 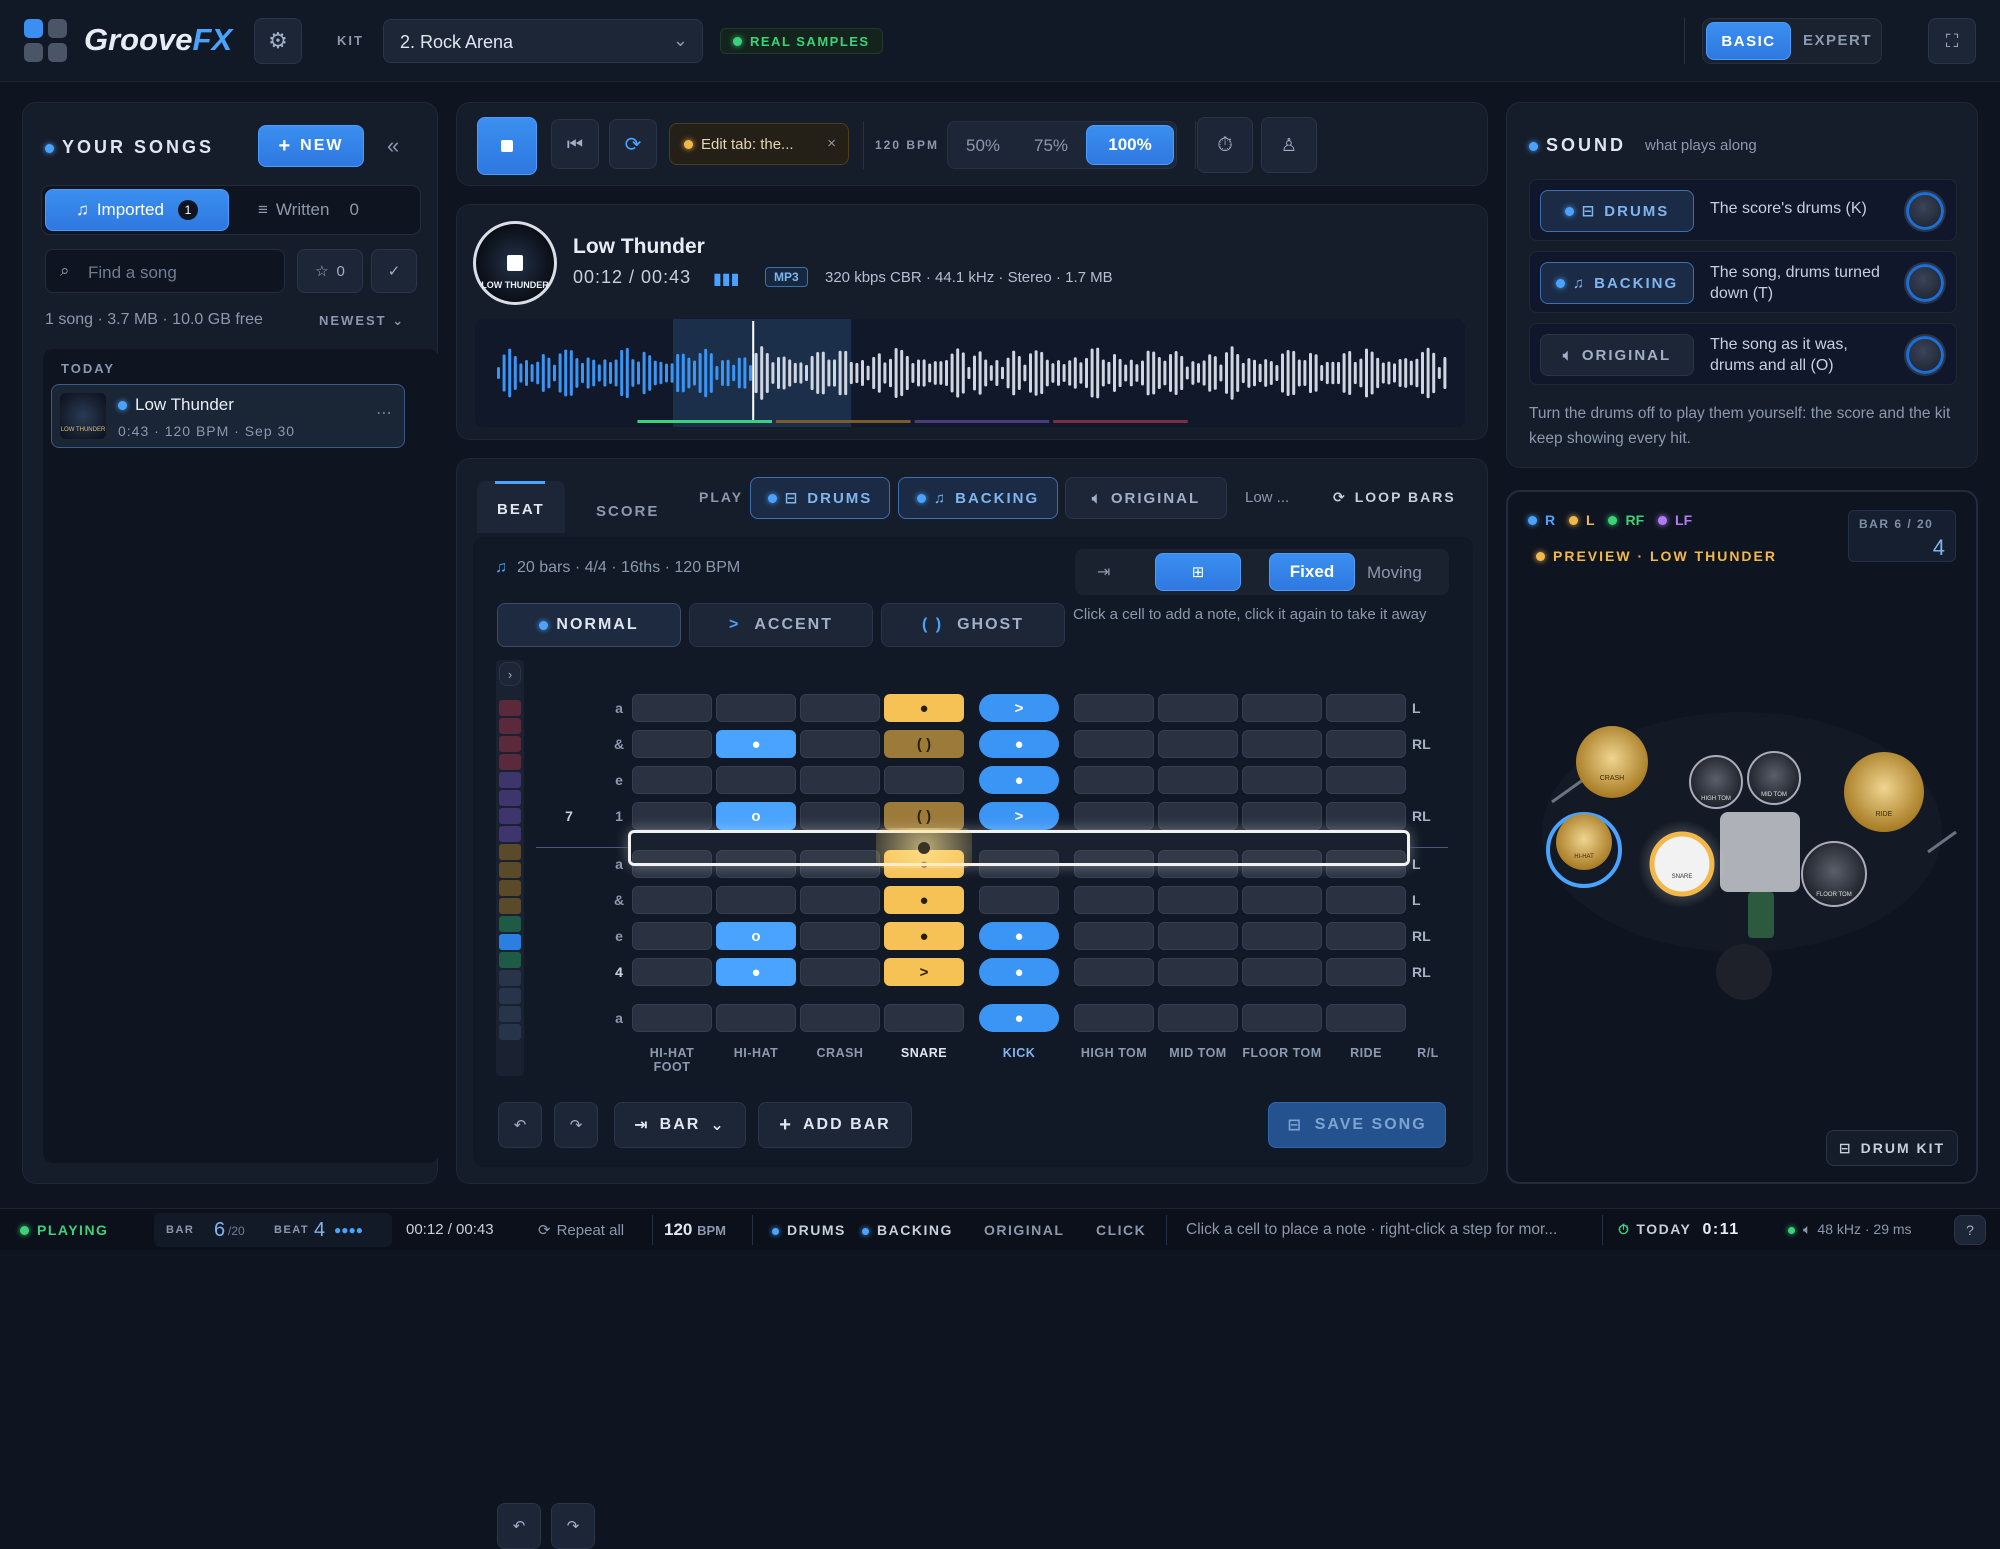 I want to click on edit-tab-chip: Edit tab: the... ×, so click(x=759, y=144).